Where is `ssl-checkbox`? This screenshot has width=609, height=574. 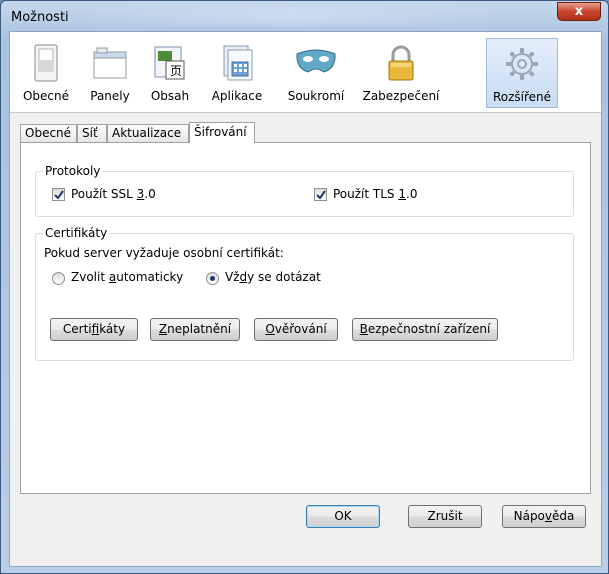
ssl-checkbox is located at coordinates (58, 194).